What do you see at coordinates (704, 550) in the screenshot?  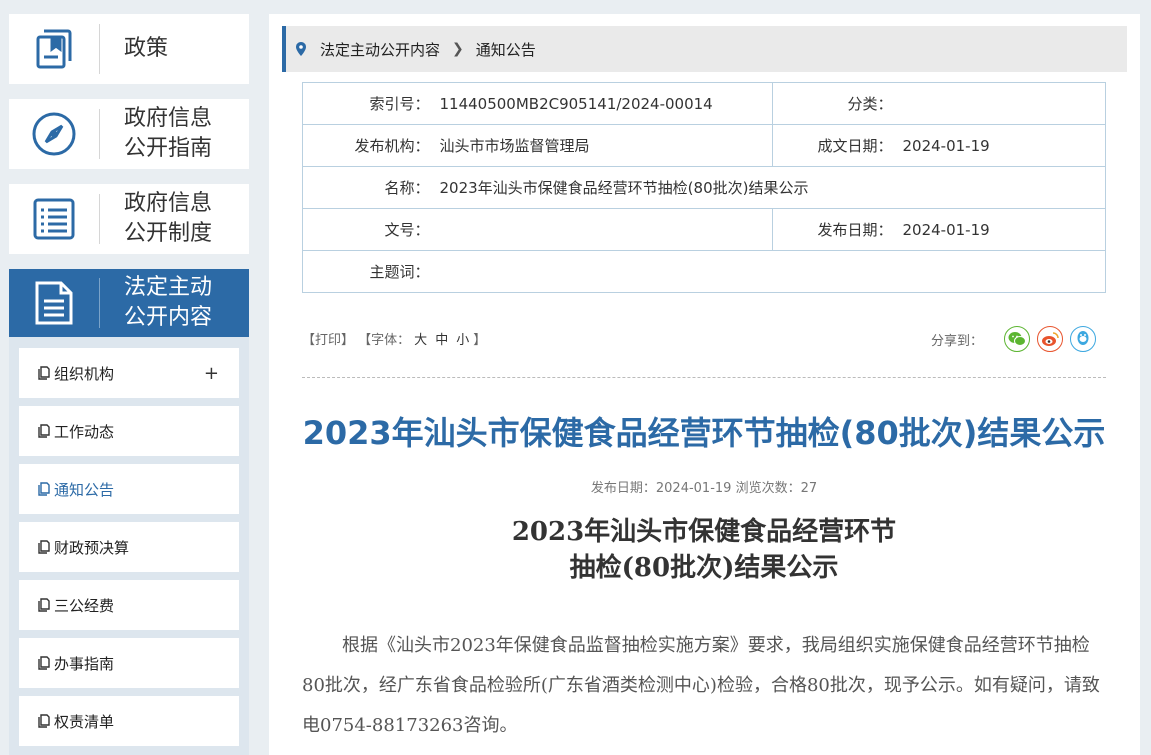 I see `document-heading: 2023年汕头市保健食品经营环节 抽检(80批次)结果公示` at bounding box center [704, 550].